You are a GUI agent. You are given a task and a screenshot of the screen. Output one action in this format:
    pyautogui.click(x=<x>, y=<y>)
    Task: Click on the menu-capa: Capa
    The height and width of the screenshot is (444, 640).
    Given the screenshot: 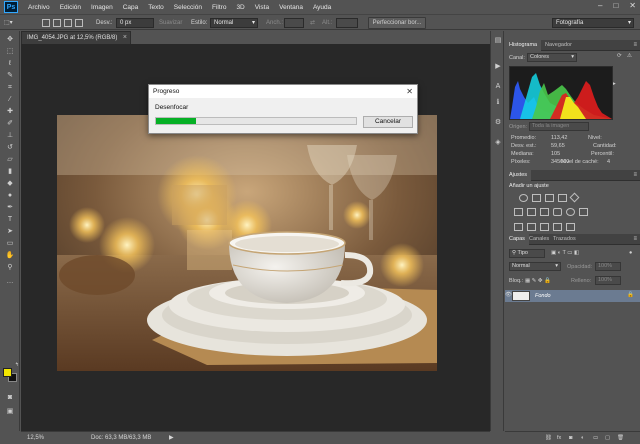 What is the action you would take?
    pyautogui.click(x=131, y=7)
    